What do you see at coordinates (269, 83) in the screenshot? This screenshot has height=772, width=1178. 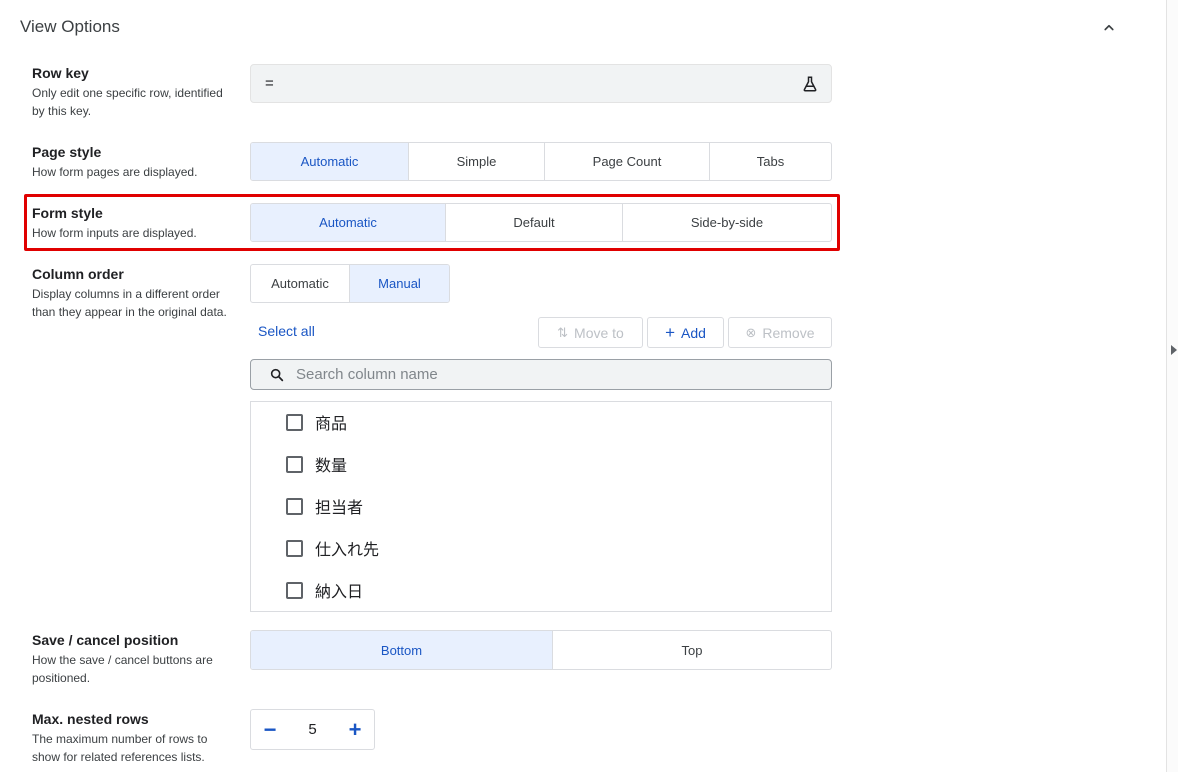 I see `row-key-value: =` at bounding box center [269, 83].